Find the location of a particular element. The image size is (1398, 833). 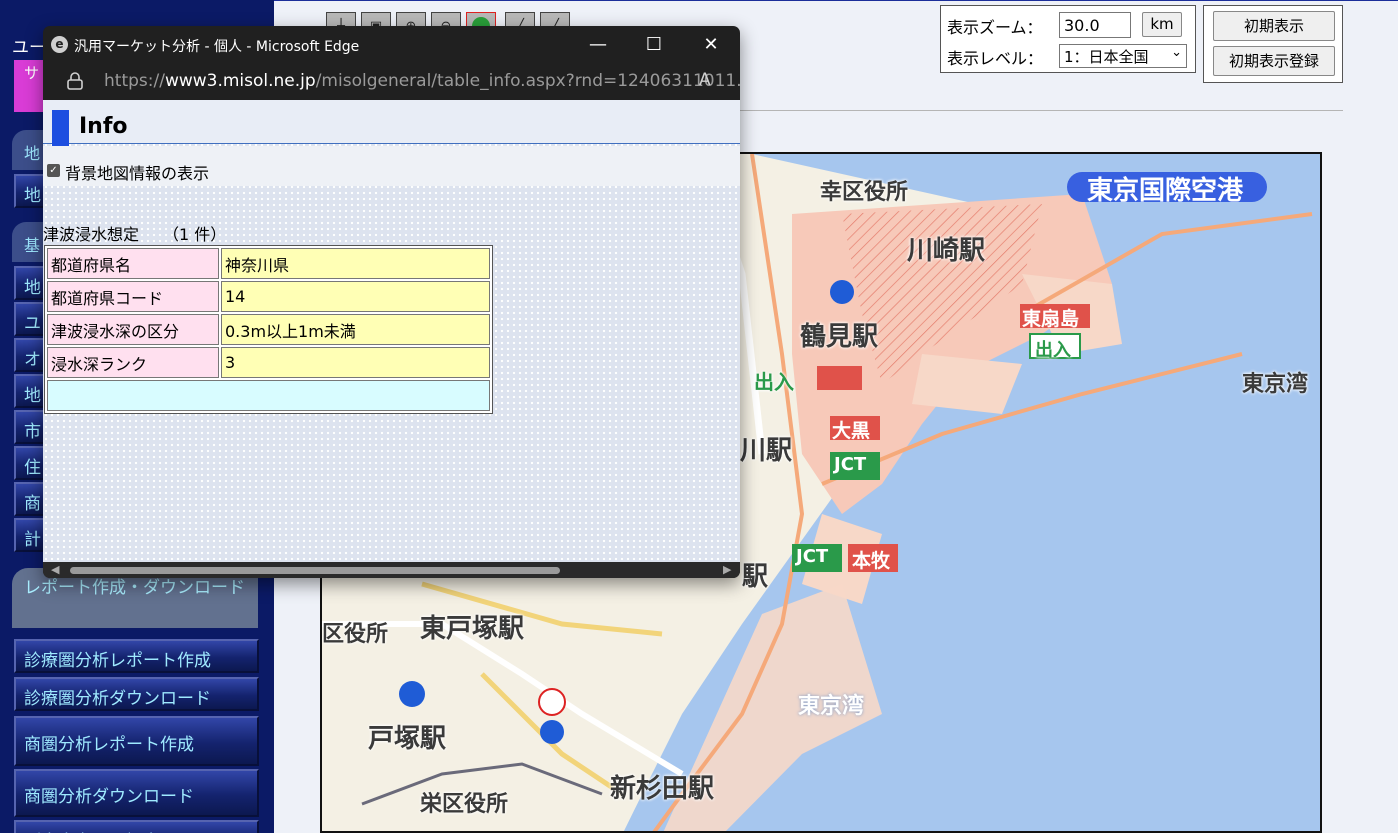

table-value: 3 is located at coordinates (355, 362).